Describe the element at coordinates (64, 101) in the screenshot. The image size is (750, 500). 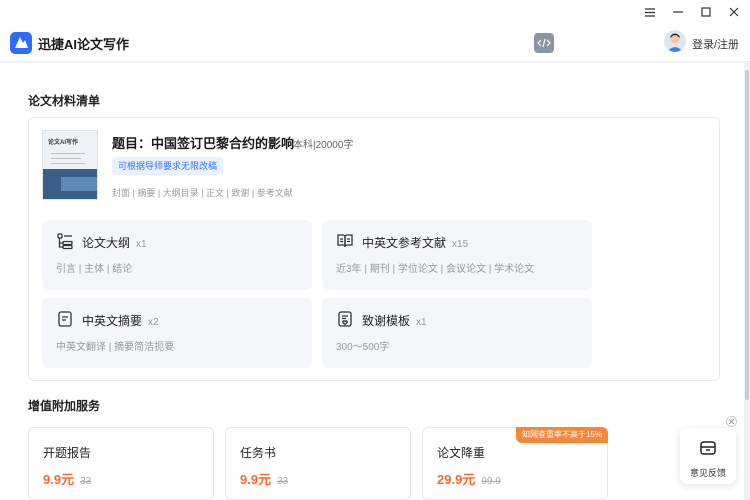
I see `material-section-title: 论文材料清单` at that location.